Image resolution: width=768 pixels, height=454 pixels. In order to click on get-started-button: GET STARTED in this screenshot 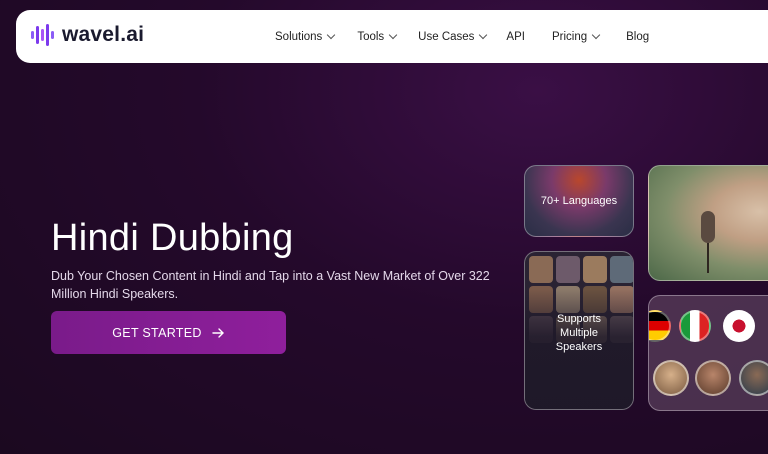, I will do `click(168, 332)`.